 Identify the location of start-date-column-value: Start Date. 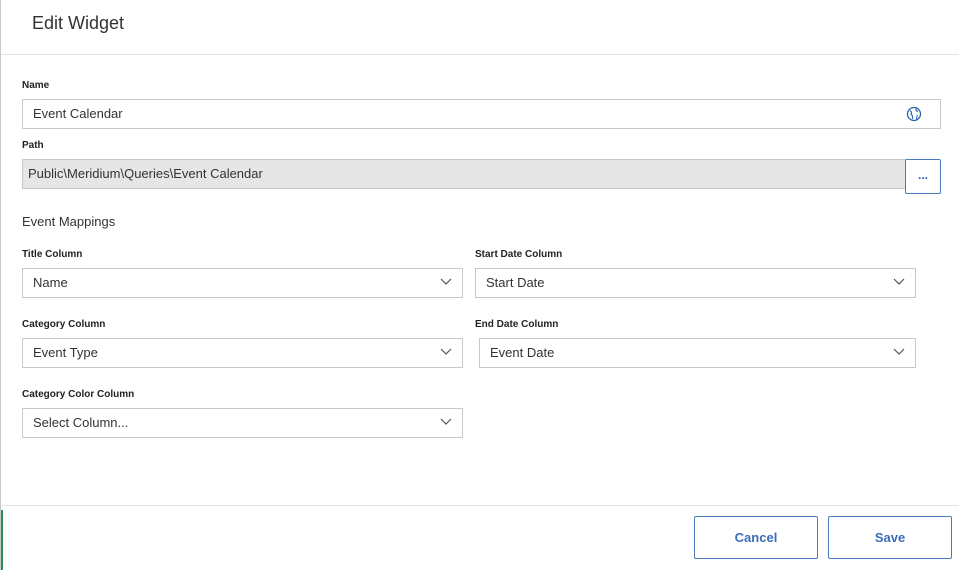
(515, 282).